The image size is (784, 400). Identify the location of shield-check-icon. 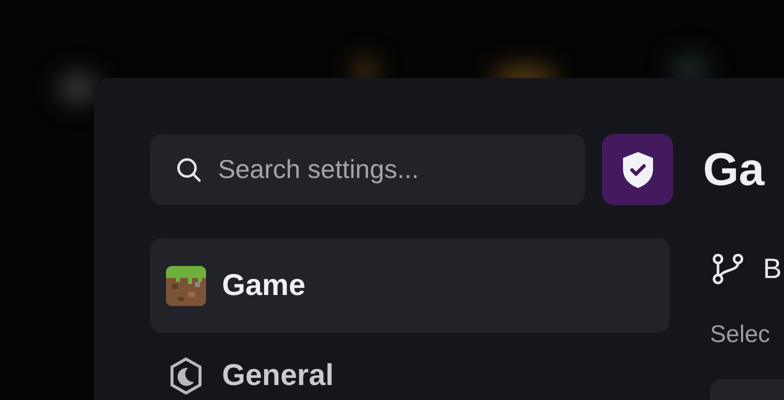
(637, 169).